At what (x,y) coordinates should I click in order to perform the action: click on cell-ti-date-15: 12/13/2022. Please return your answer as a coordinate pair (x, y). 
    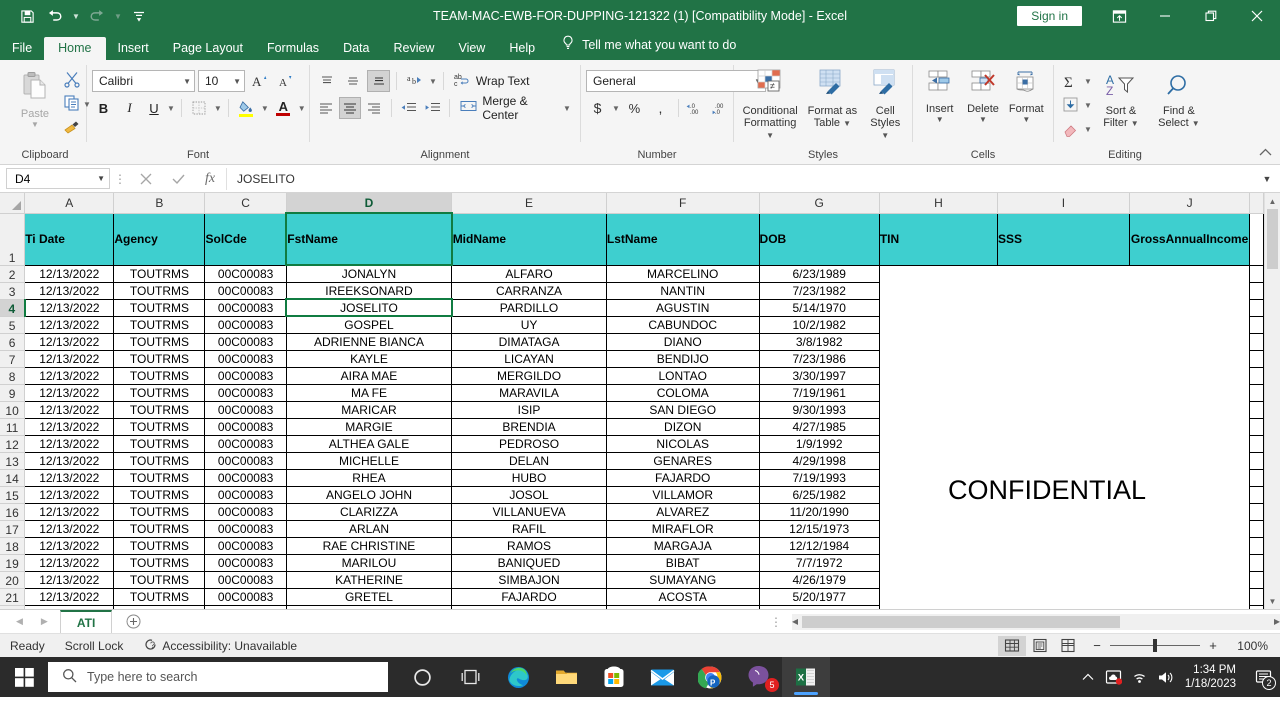
    Looking at the image, I should click on (69, 494).